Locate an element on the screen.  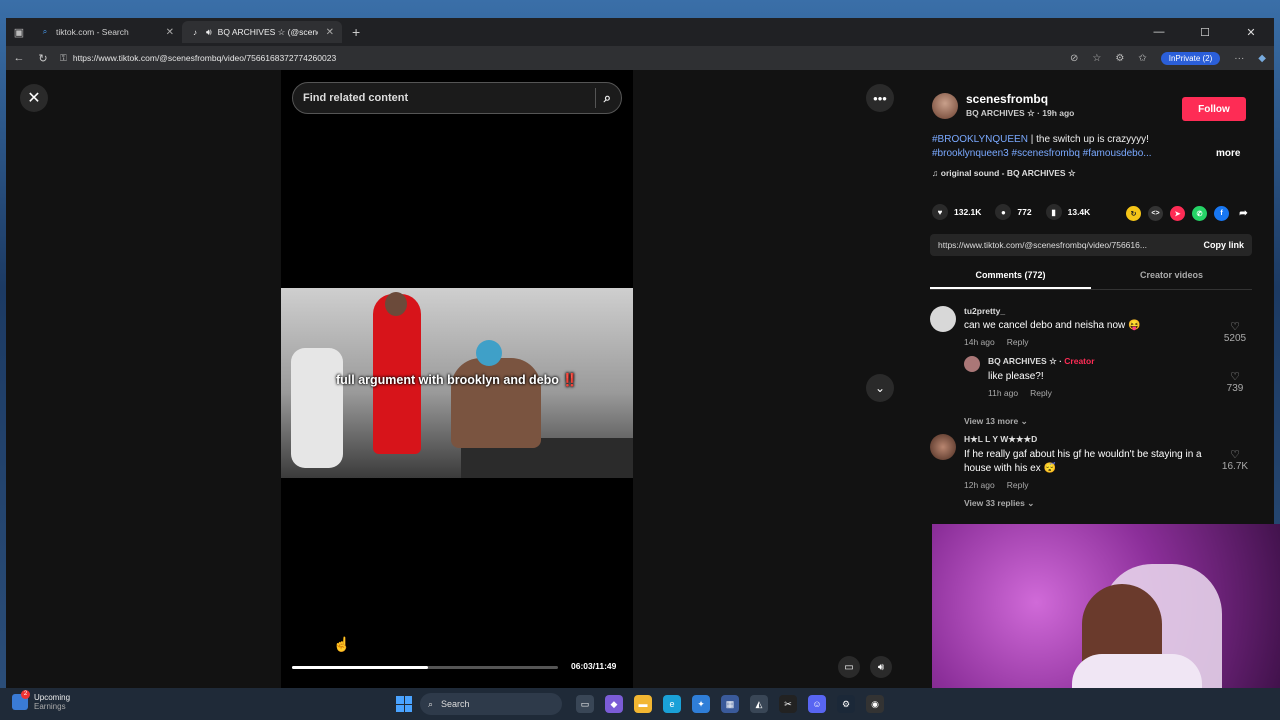
save-count: 13.4K is located at coordinates (1079, 212).